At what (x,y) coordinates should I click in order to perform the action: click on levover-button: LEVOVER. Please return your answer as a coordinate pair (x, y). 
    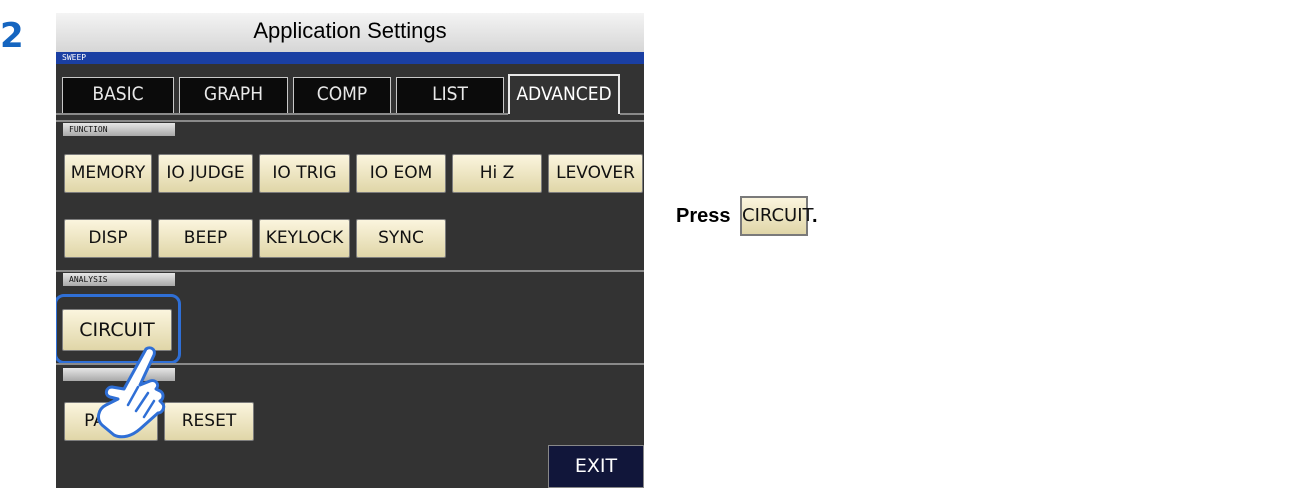
    Looking at the image, I should click on (595, 173).